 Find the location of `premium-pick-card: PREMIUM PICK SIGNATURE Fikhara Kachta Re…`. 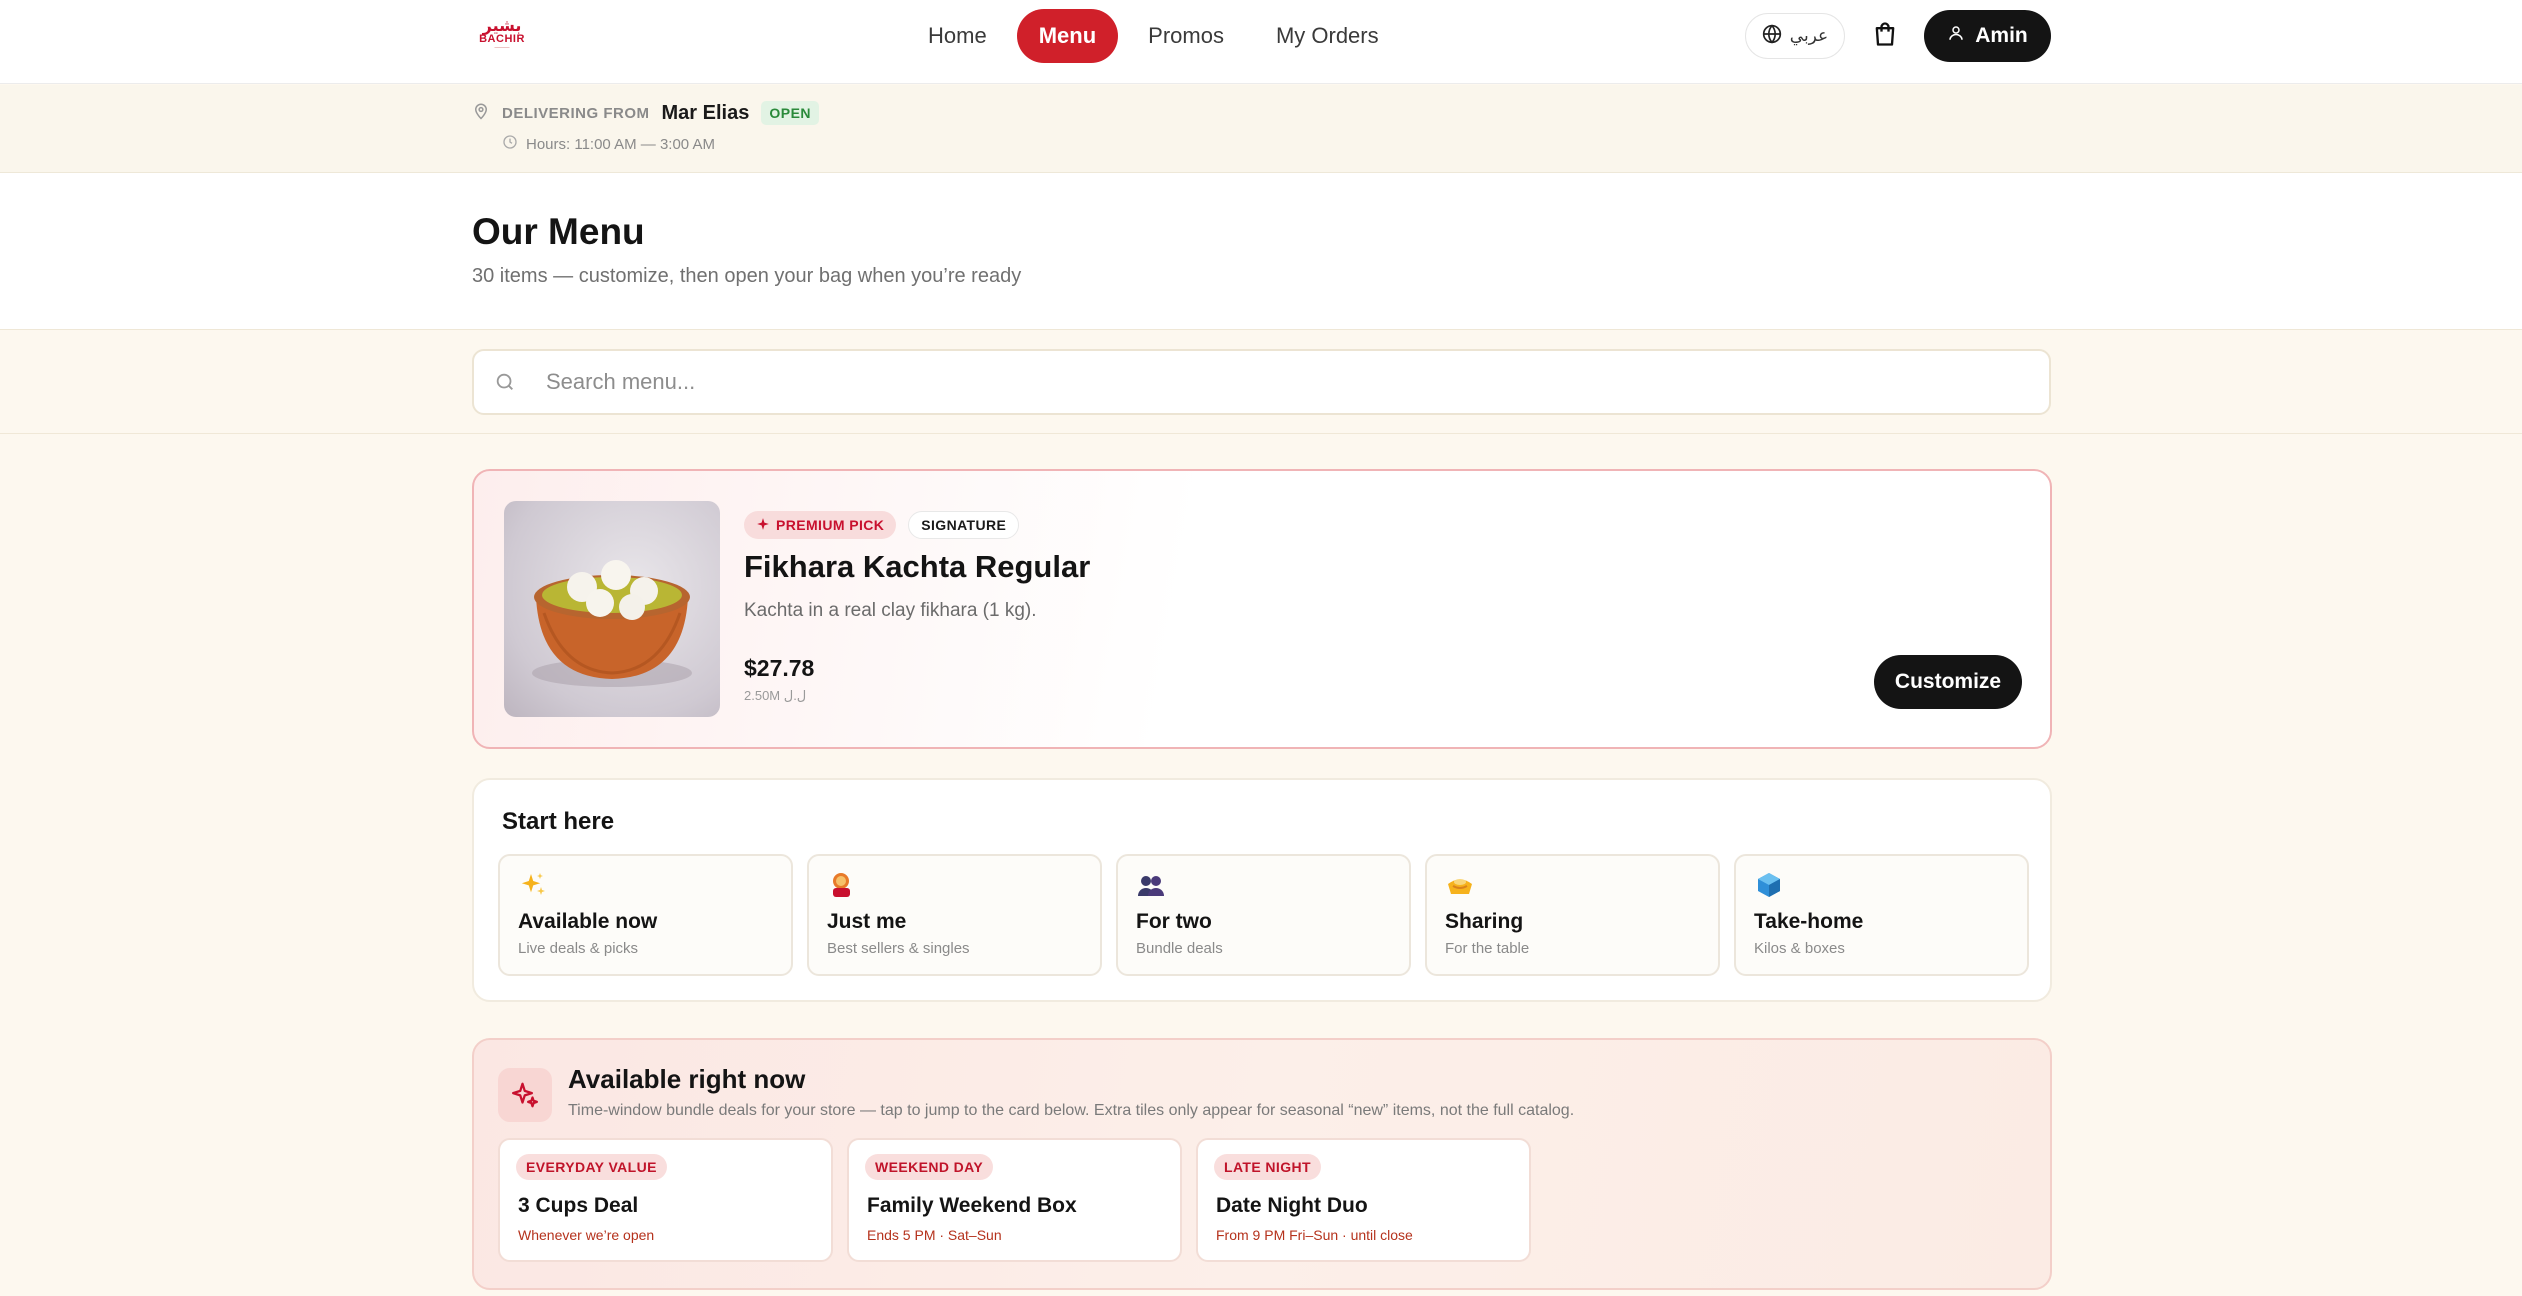

premium-pick-card: PREMIUM PICK SIGNATURE Fikhara Kachta Re… is located at coordinates (1262, 609).